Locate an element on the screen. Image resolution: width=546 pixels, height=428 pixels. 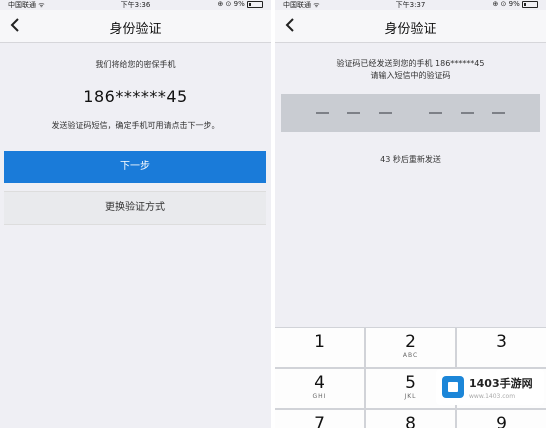
watermark-url: www.1403.com is located at coordinates (492, 396).